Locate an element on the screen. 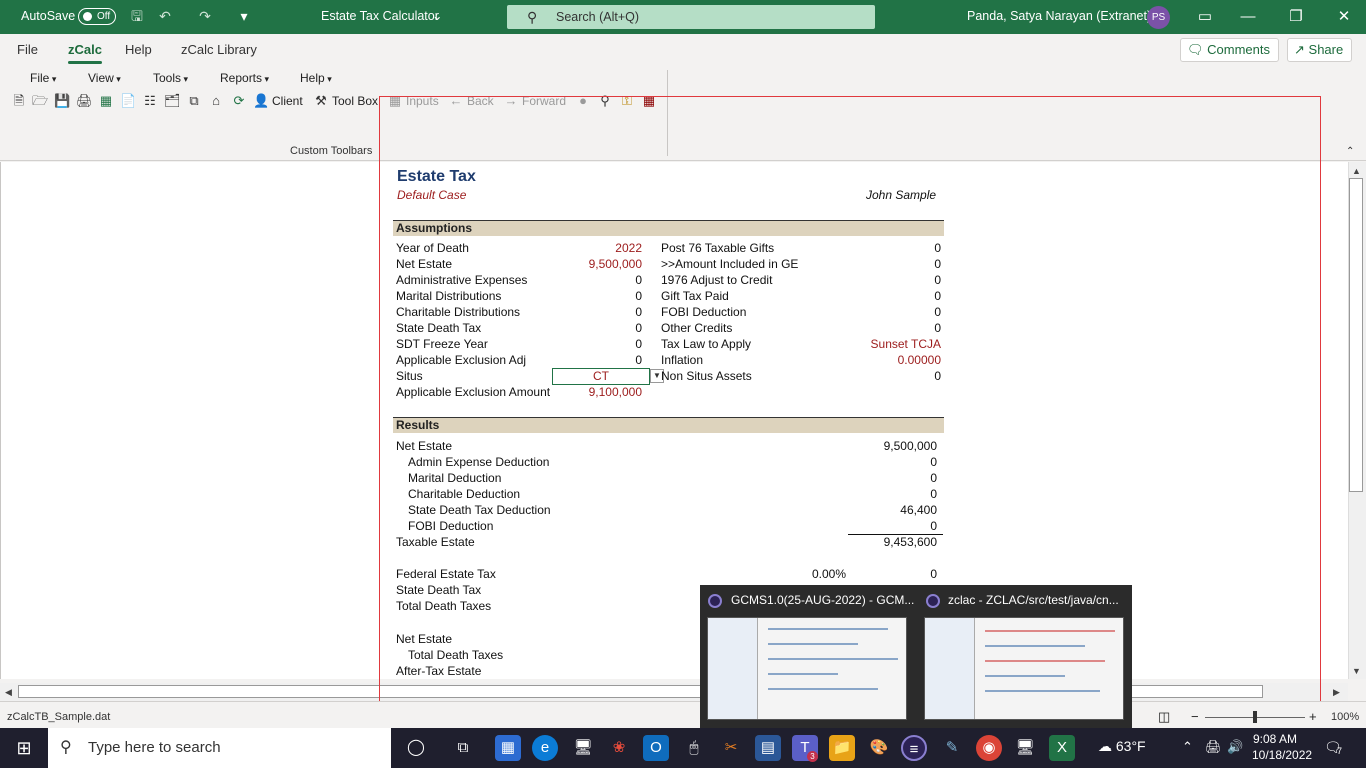 The width and height of the screenshot is (1366, 768). new-file-icon: 🗎 is located at coordinates (19, 101).